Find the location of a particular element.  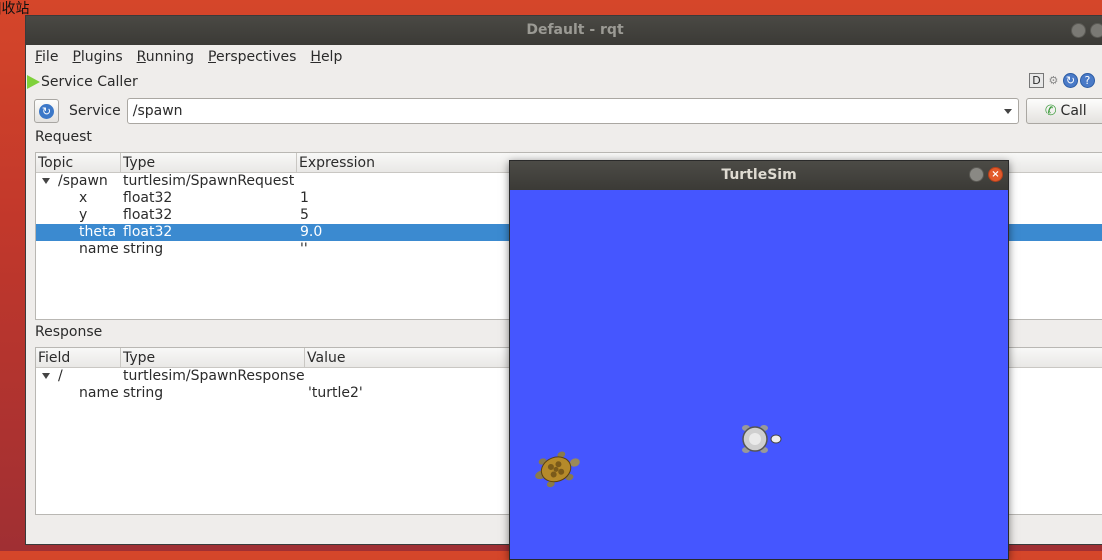

menu-help-rest: elp is located at coordinates (331, 57).